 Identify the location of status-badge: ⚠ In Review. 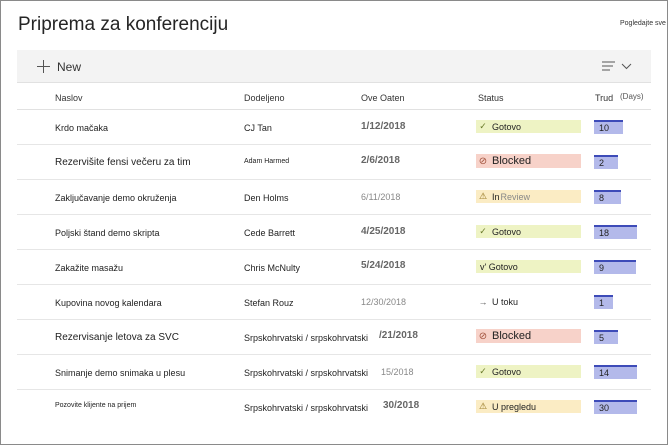
(528, 196).